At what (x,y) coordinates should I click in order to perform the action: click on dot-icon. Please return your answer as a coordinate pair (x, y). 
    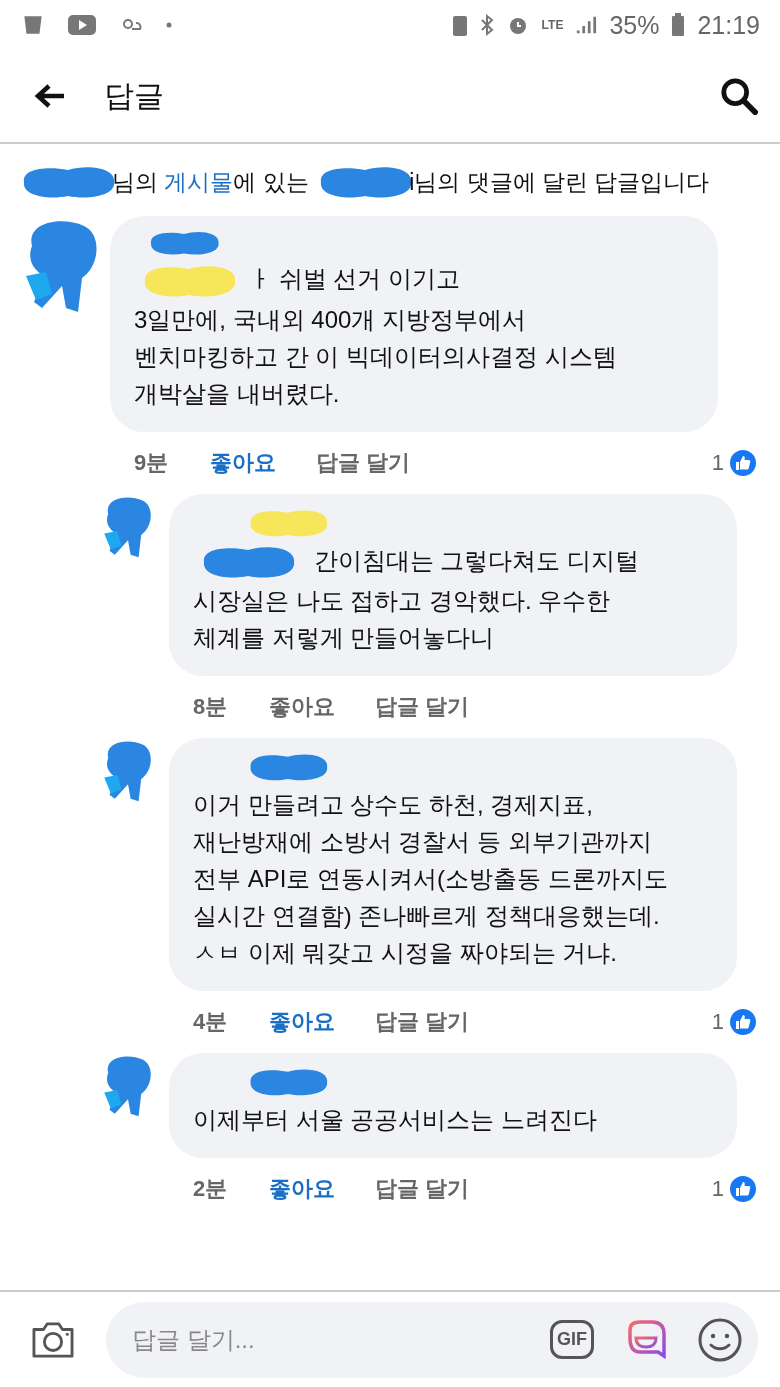
    Looking at the image, I should click on (169, 25).